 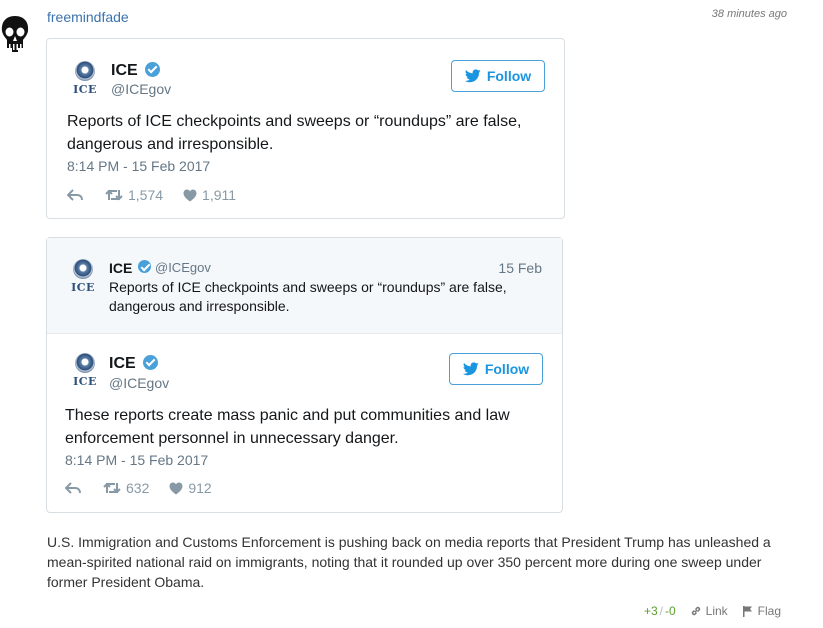 What do you see at coordinates (747, 611) in the screenshot?
I see `flag-icon` at bounding box center [747, 611].